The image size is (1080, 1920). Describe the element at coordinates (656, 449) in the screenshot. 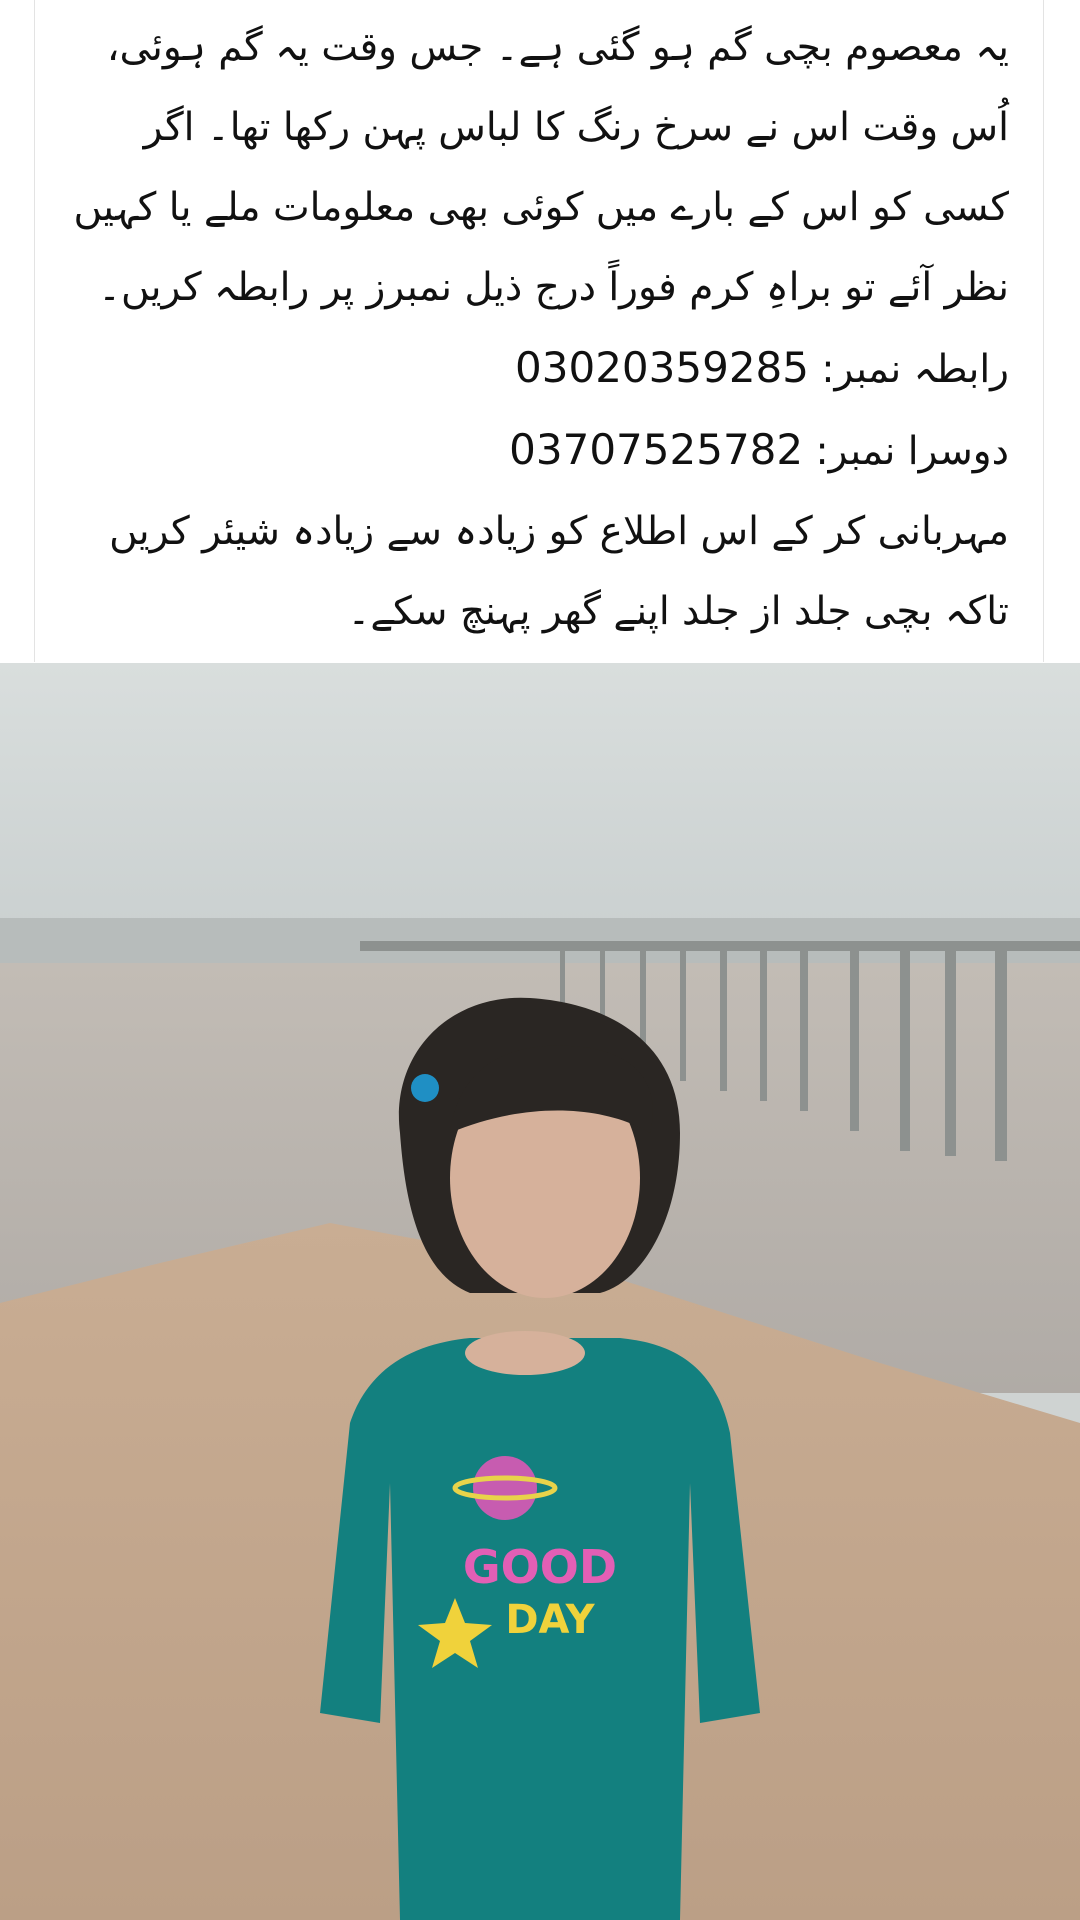

I see `contact-number-secondary: 03707525782` at that location.